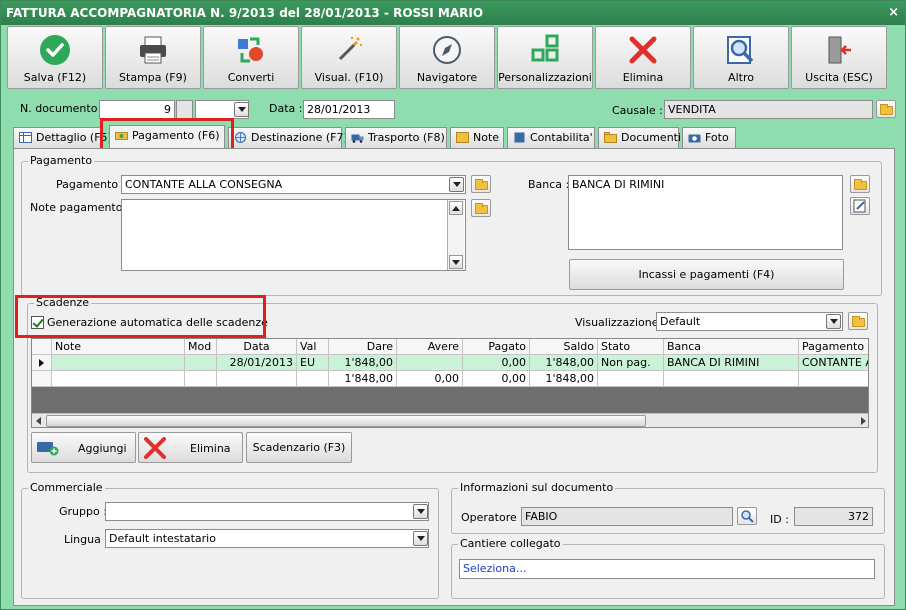 This screenshot has height=610, width=906. What do you see at coordinates (537, 487) in the screenshot?
I see `group-title: Informazioni sul documento` at bounding box center [537, 487].